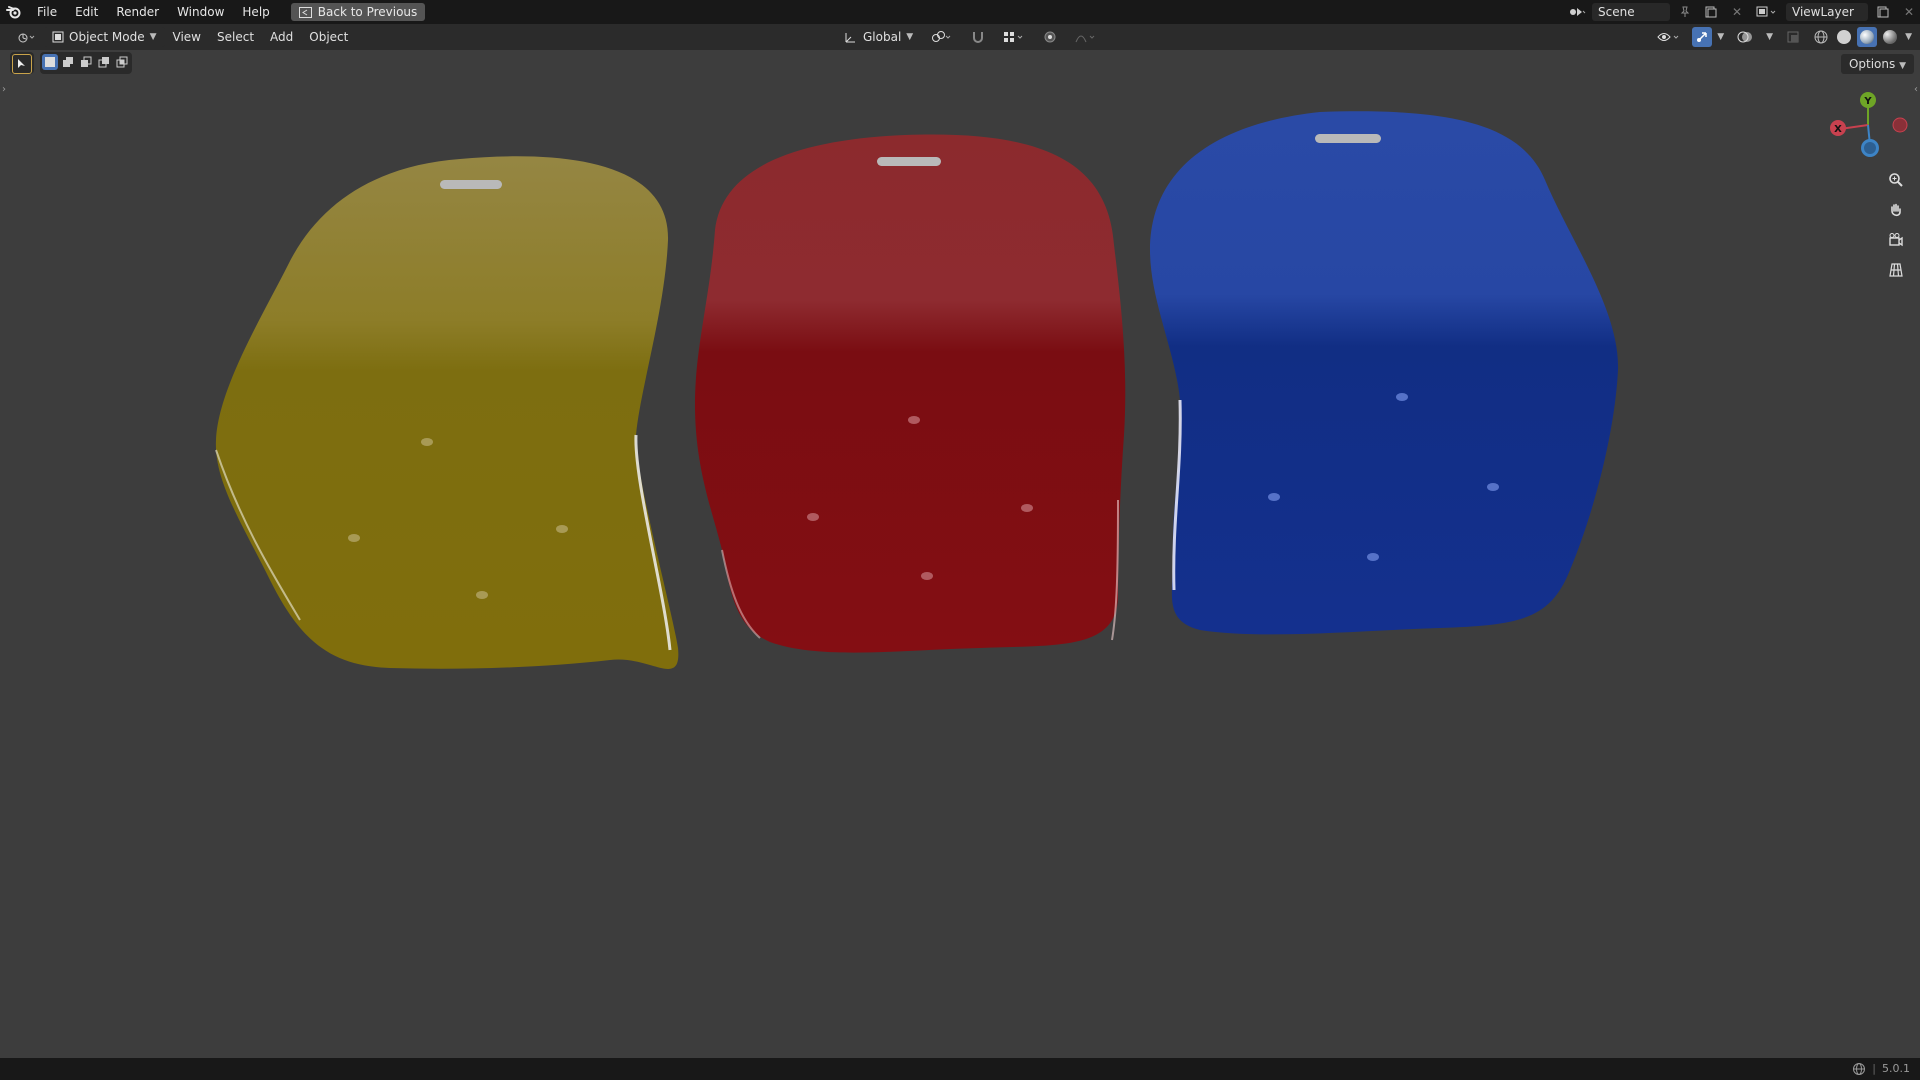 This screenshot has height=1080, width=1920. What do you see at coordinates (1577, 12) in the screenshot?
I see `scene-selector-icon` at bounding box center [1577, 12].